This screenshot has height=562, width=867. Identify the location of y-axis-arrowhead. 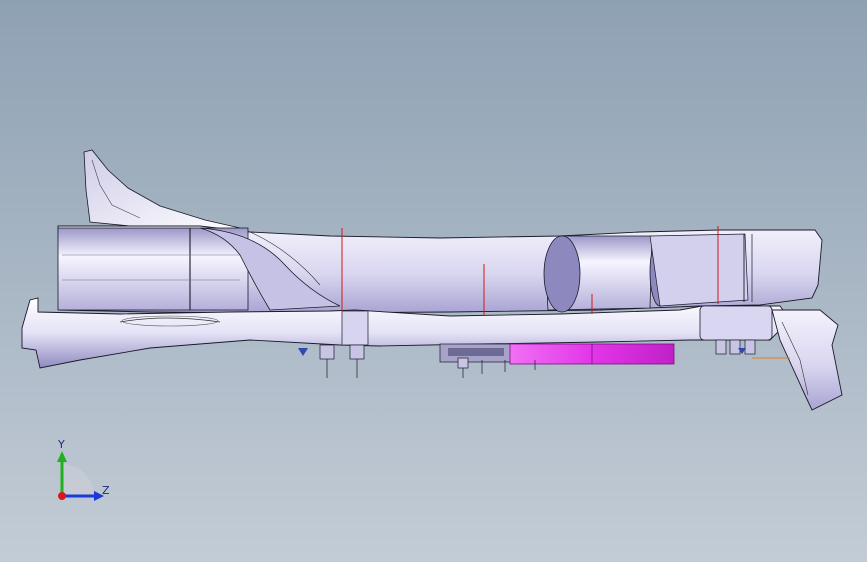
(62, 456).